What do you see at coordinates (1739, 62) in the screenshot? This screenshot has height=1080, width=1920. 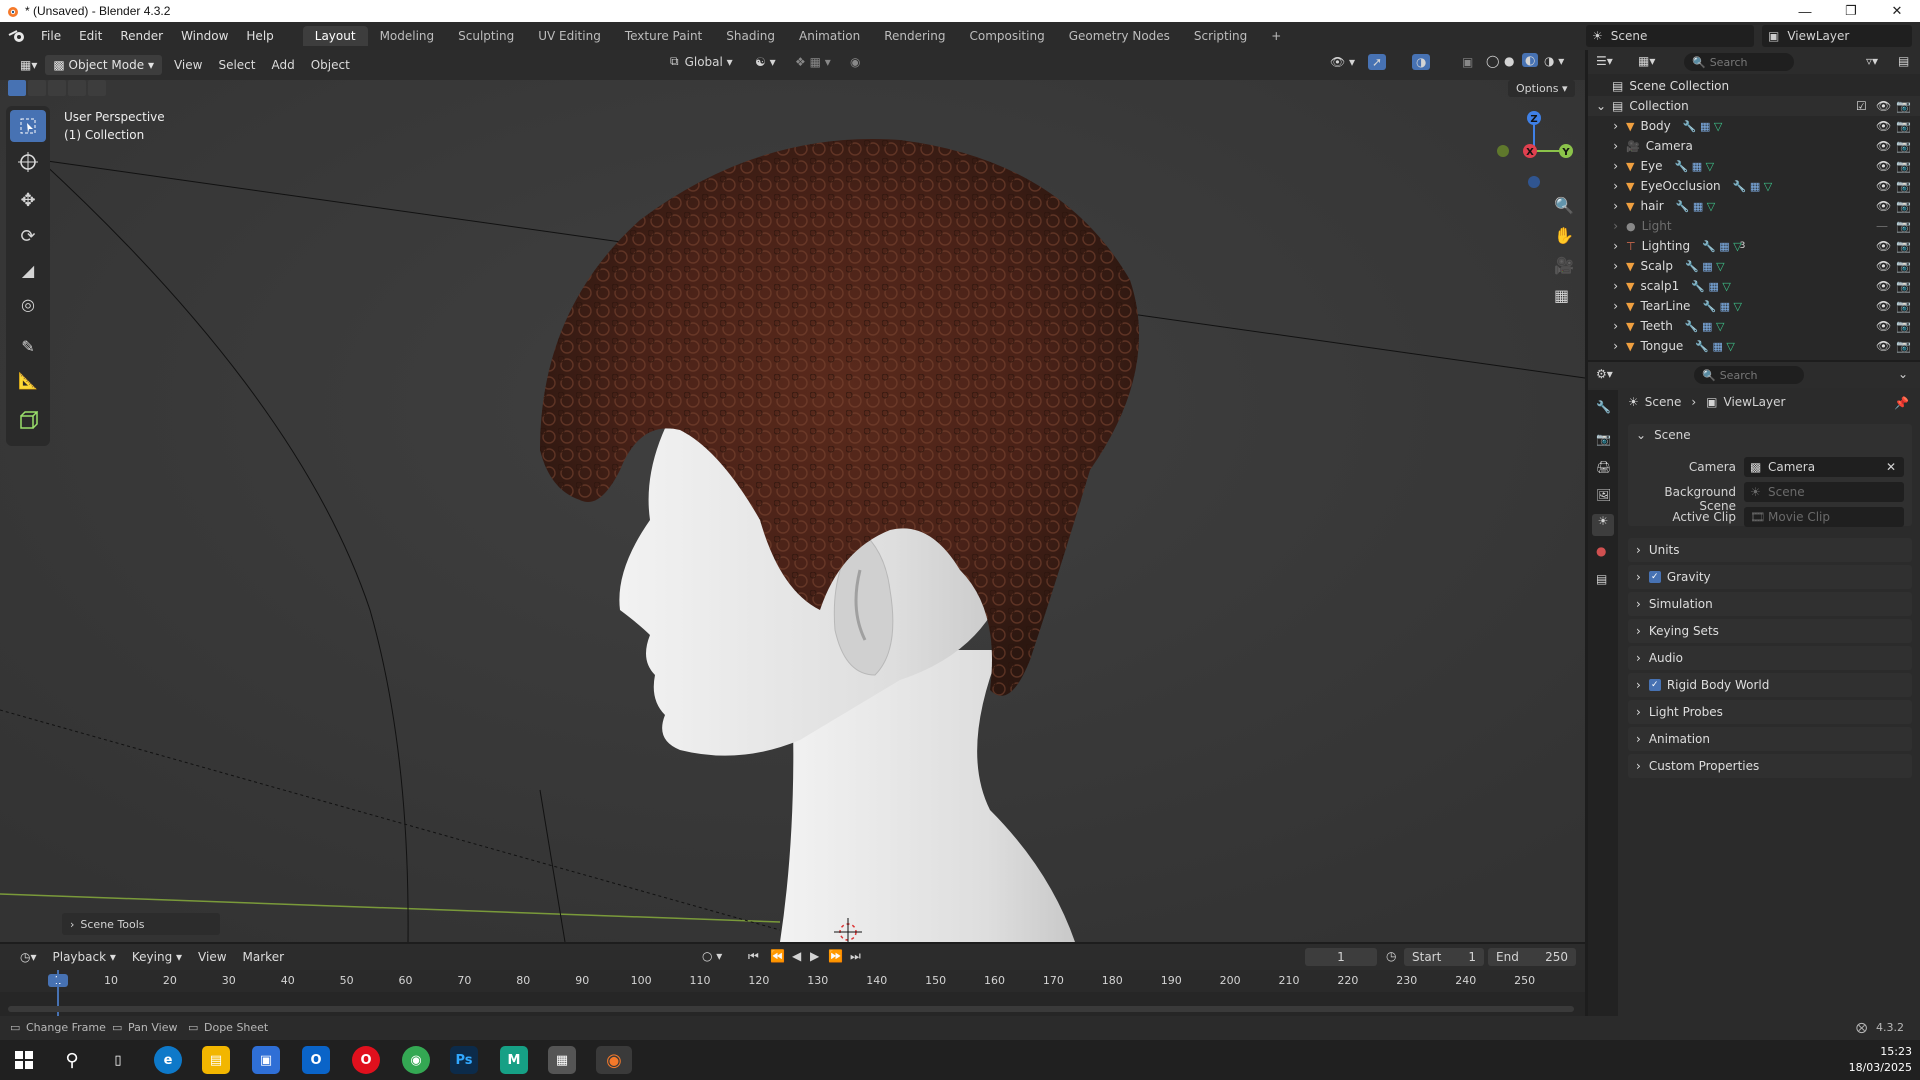 I see `outliner-search-input: 🔍 Search` at bounding box center [1739, 62].